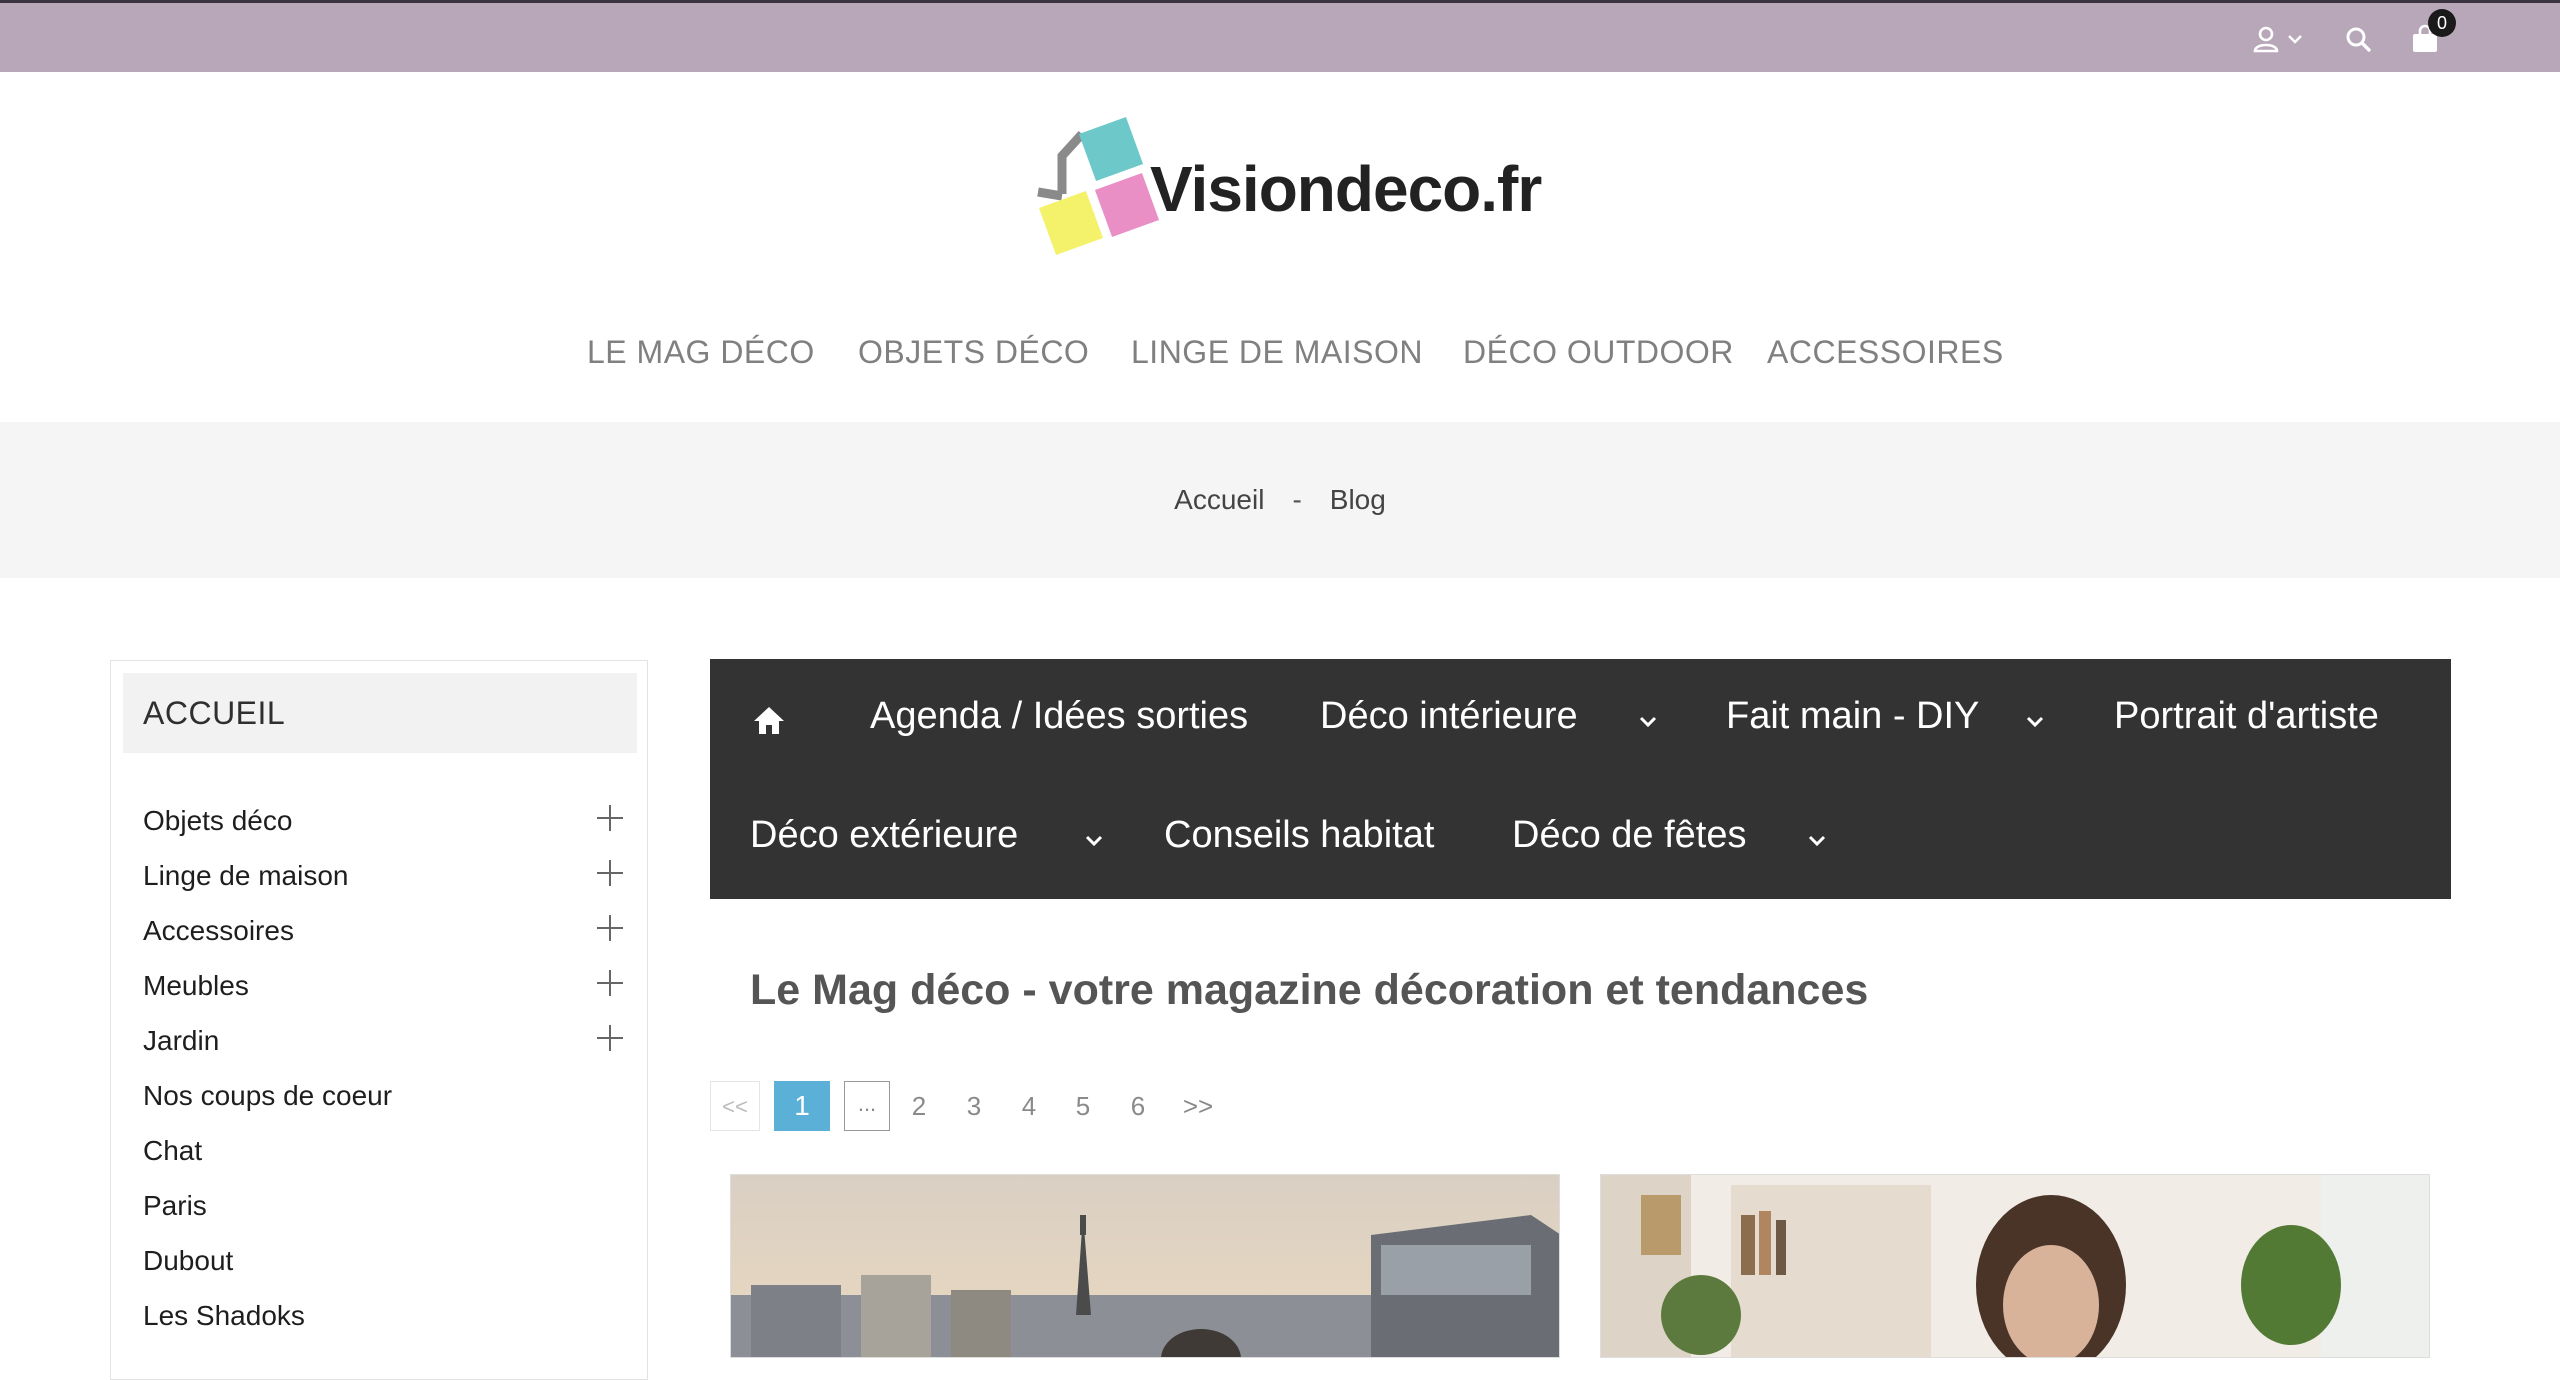  What do you see at coordinates (919, 1106) in the screenshot?
I see `page-link: 2` at bounding box center [919, 1106].